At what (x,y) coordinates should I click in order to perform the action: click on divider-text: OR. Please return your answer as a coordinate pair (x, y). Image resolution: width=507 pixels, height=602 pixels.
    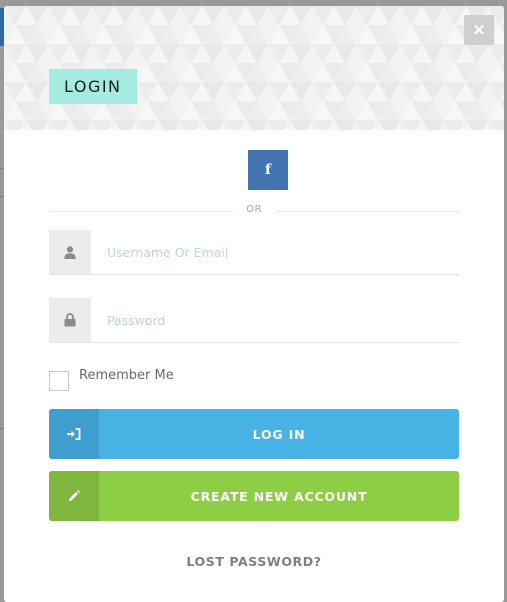
    Looking at the image, I should click on (254, 209).